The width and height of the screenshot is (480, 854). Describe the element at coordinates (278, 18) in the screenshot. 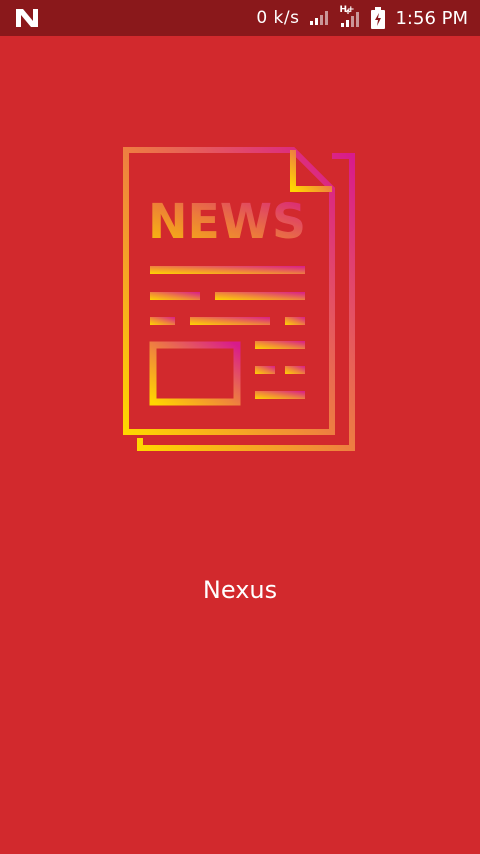

I see `network-speed: 0 k/s` at that location.